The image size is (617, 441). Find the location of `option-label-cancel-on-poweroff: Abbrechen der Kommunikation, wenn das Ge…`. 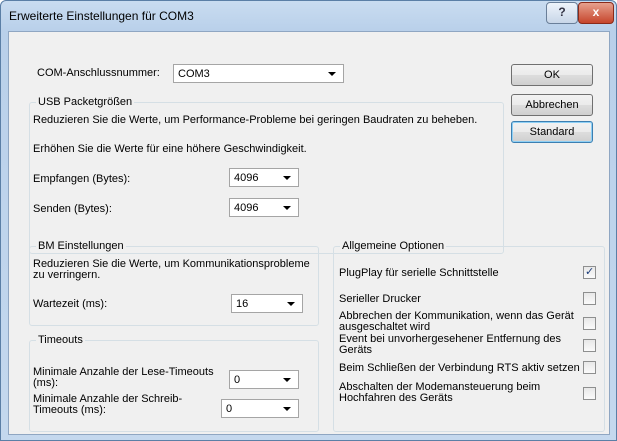

option-label-cancel-on-poweroff: Abbrechen der Kommunikation, wenn das Ge… is located at coordinates (456, 321).